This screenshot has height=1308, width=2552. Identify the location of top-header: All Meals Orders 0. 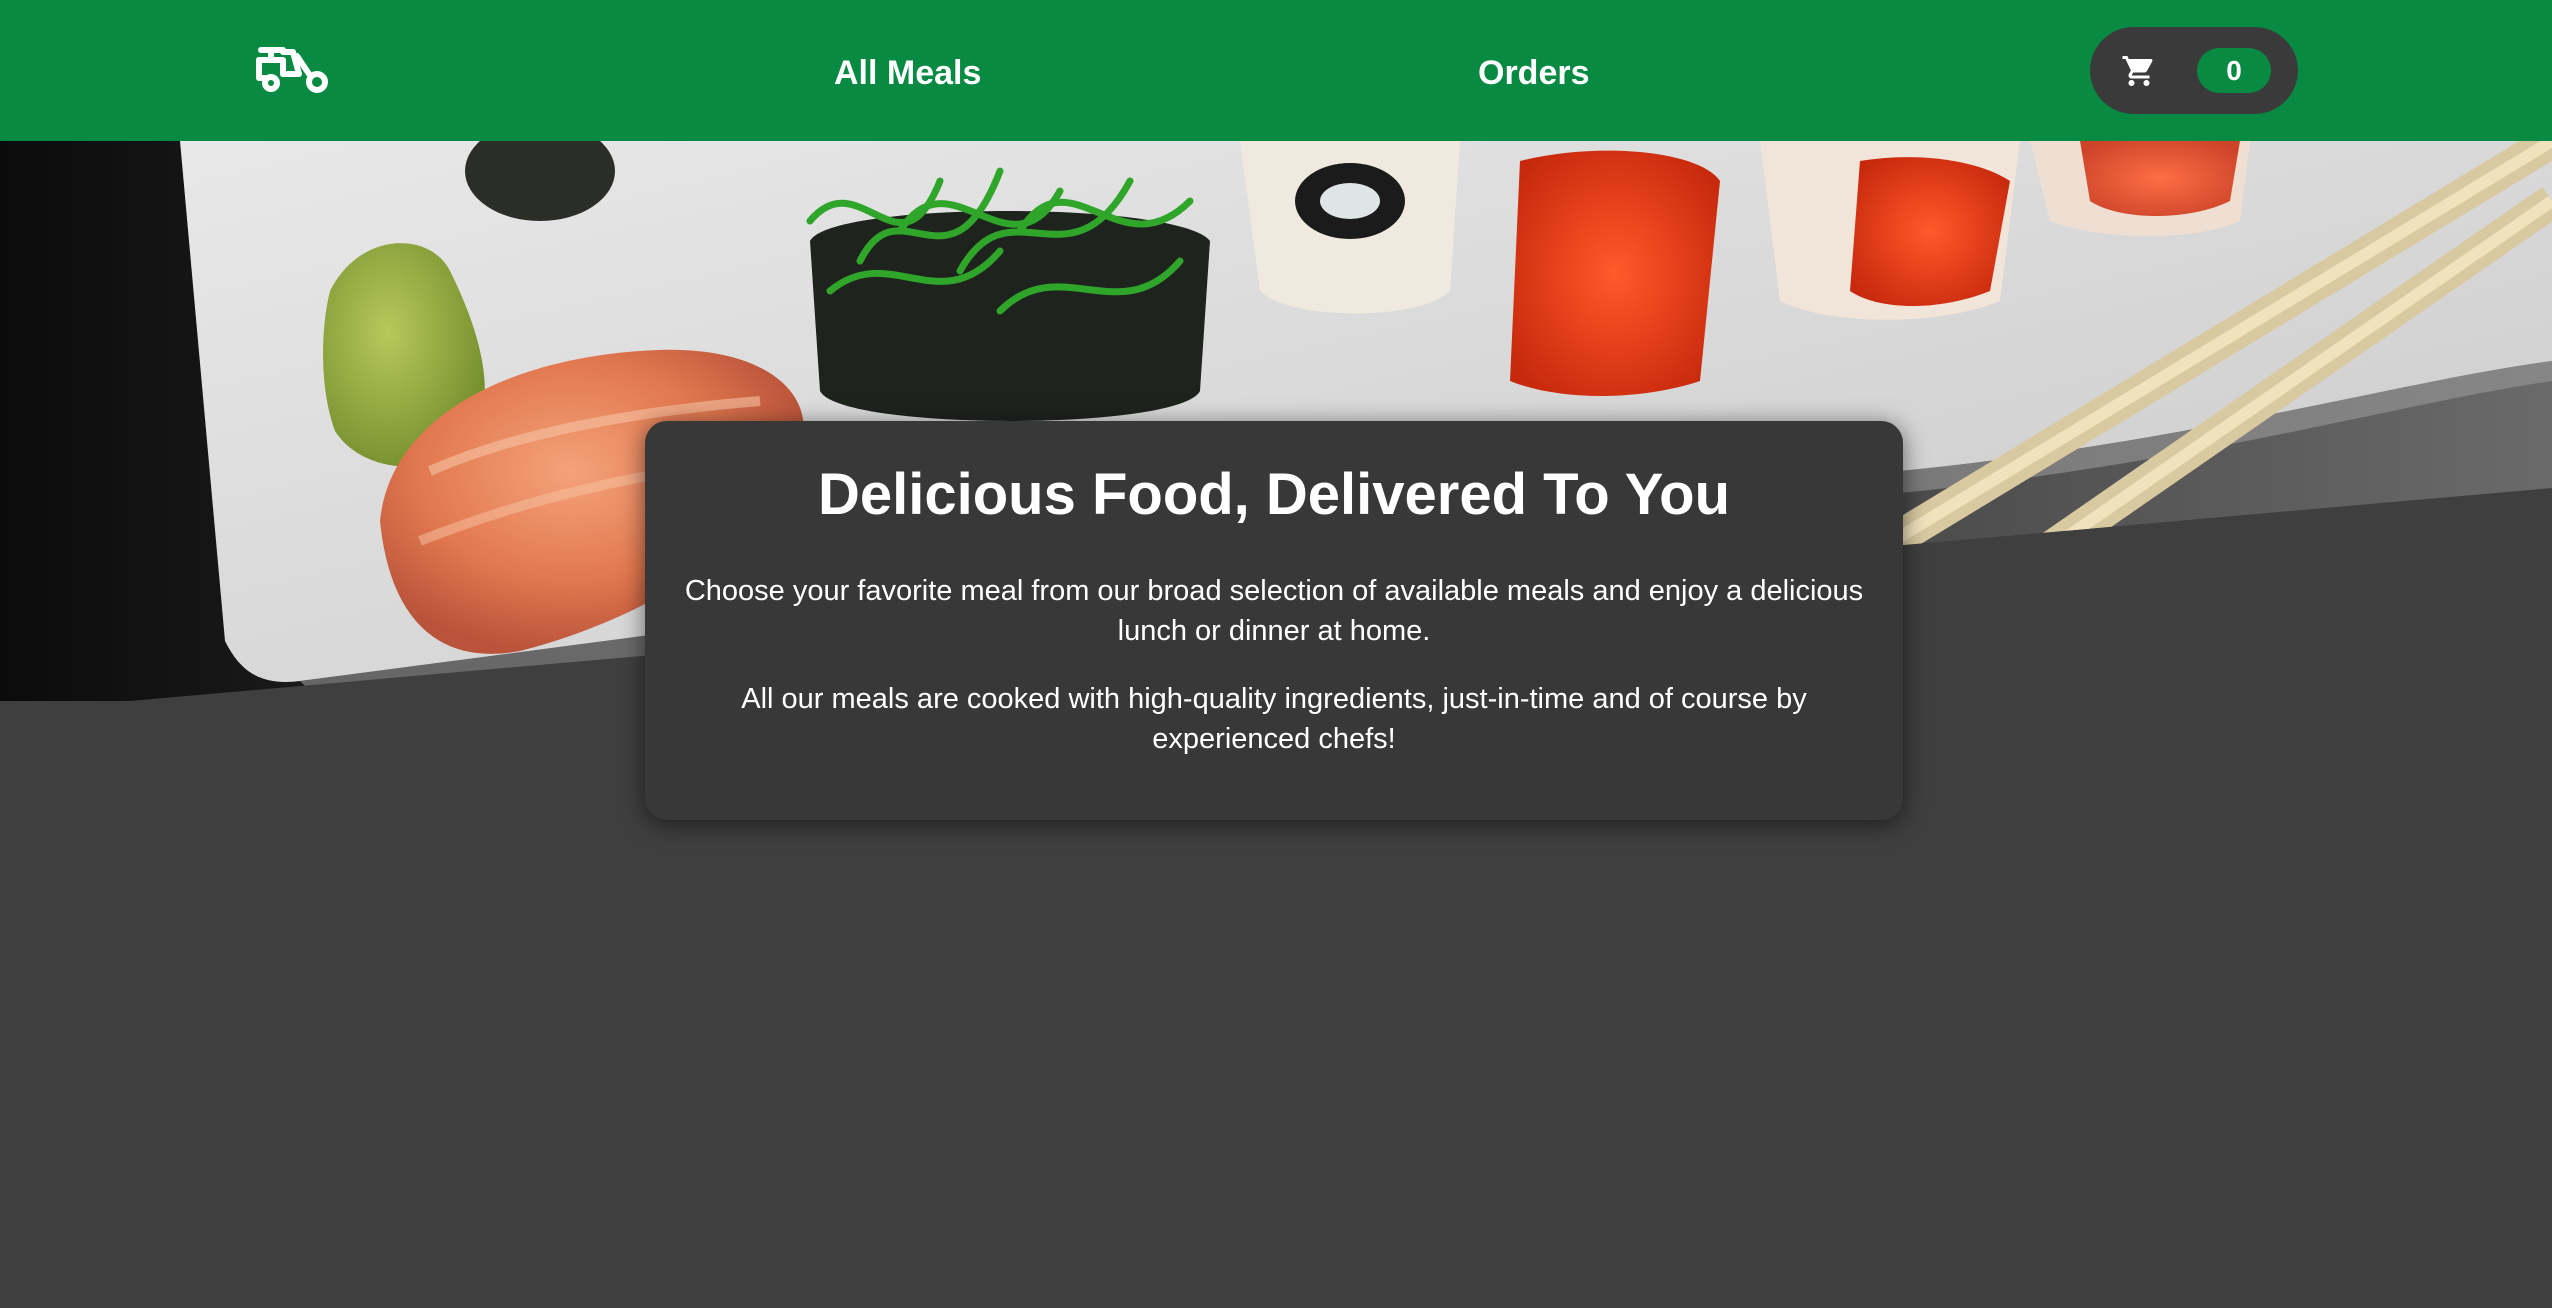
(1276, 70).